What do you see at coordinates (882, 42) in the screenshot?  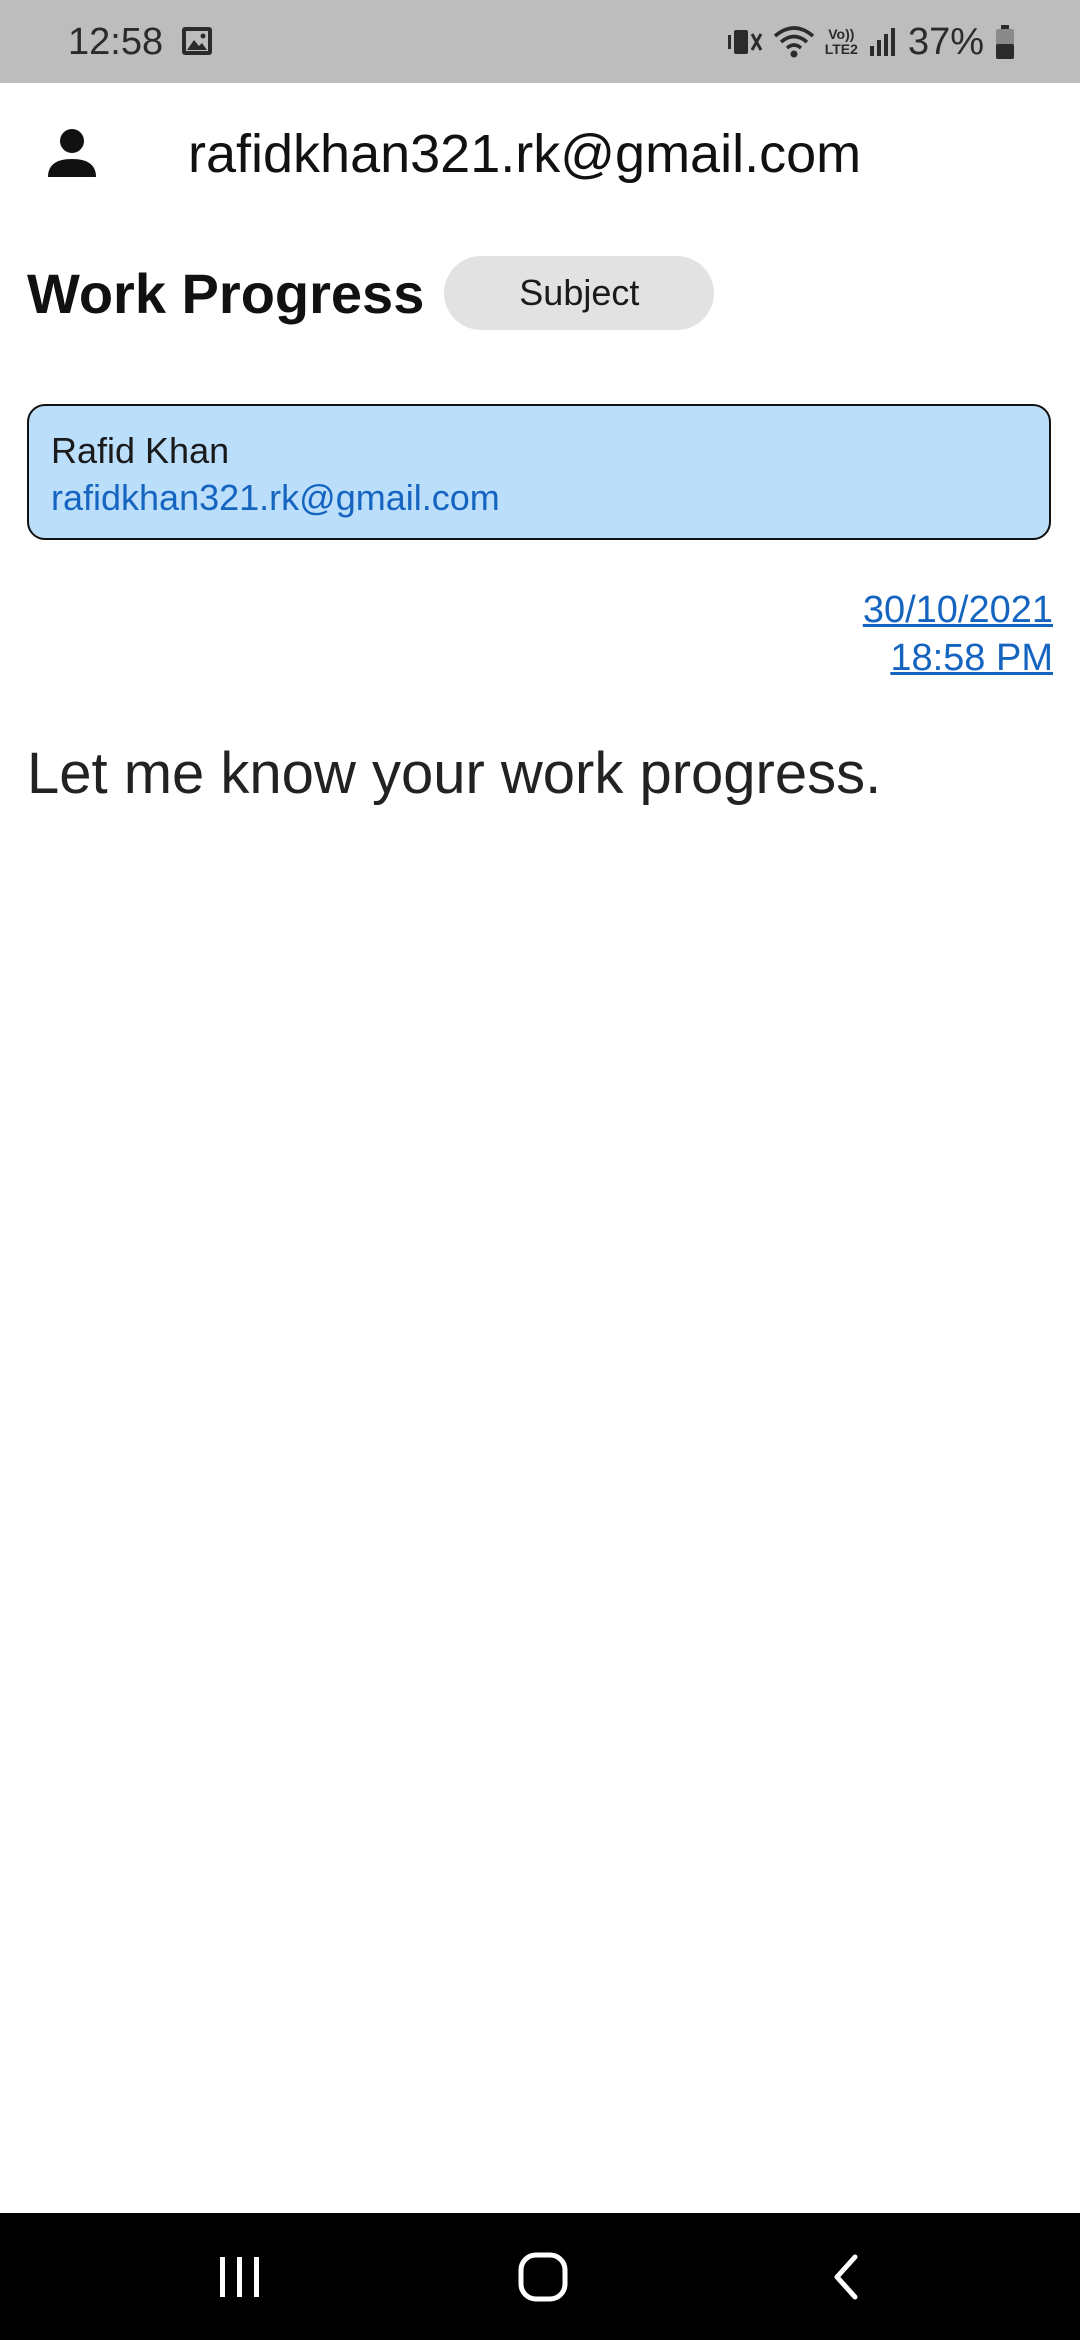 I see `signal-icon` at bounding box center [882, 42].